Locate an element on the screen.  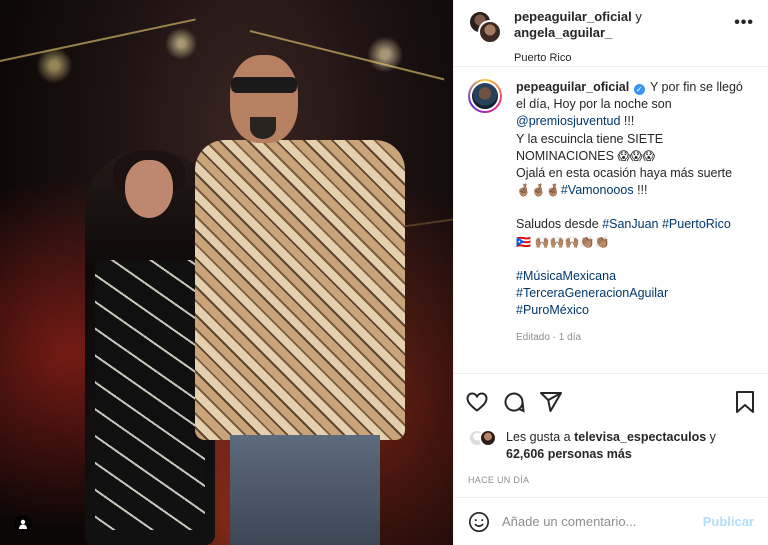
likes-joiner: y is located at coordinates (712, 437).